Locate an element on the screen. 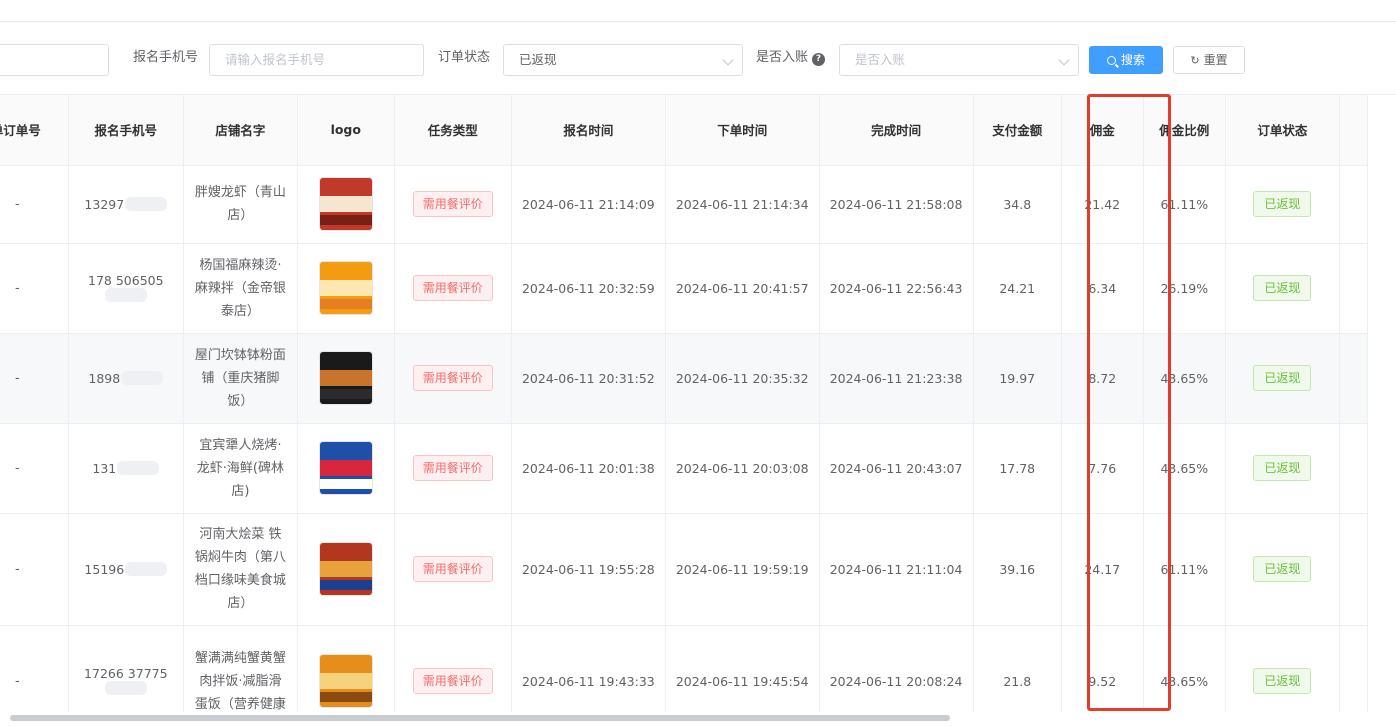  account-label-wrap: 是否入账? is located at coordinates (791, 58).